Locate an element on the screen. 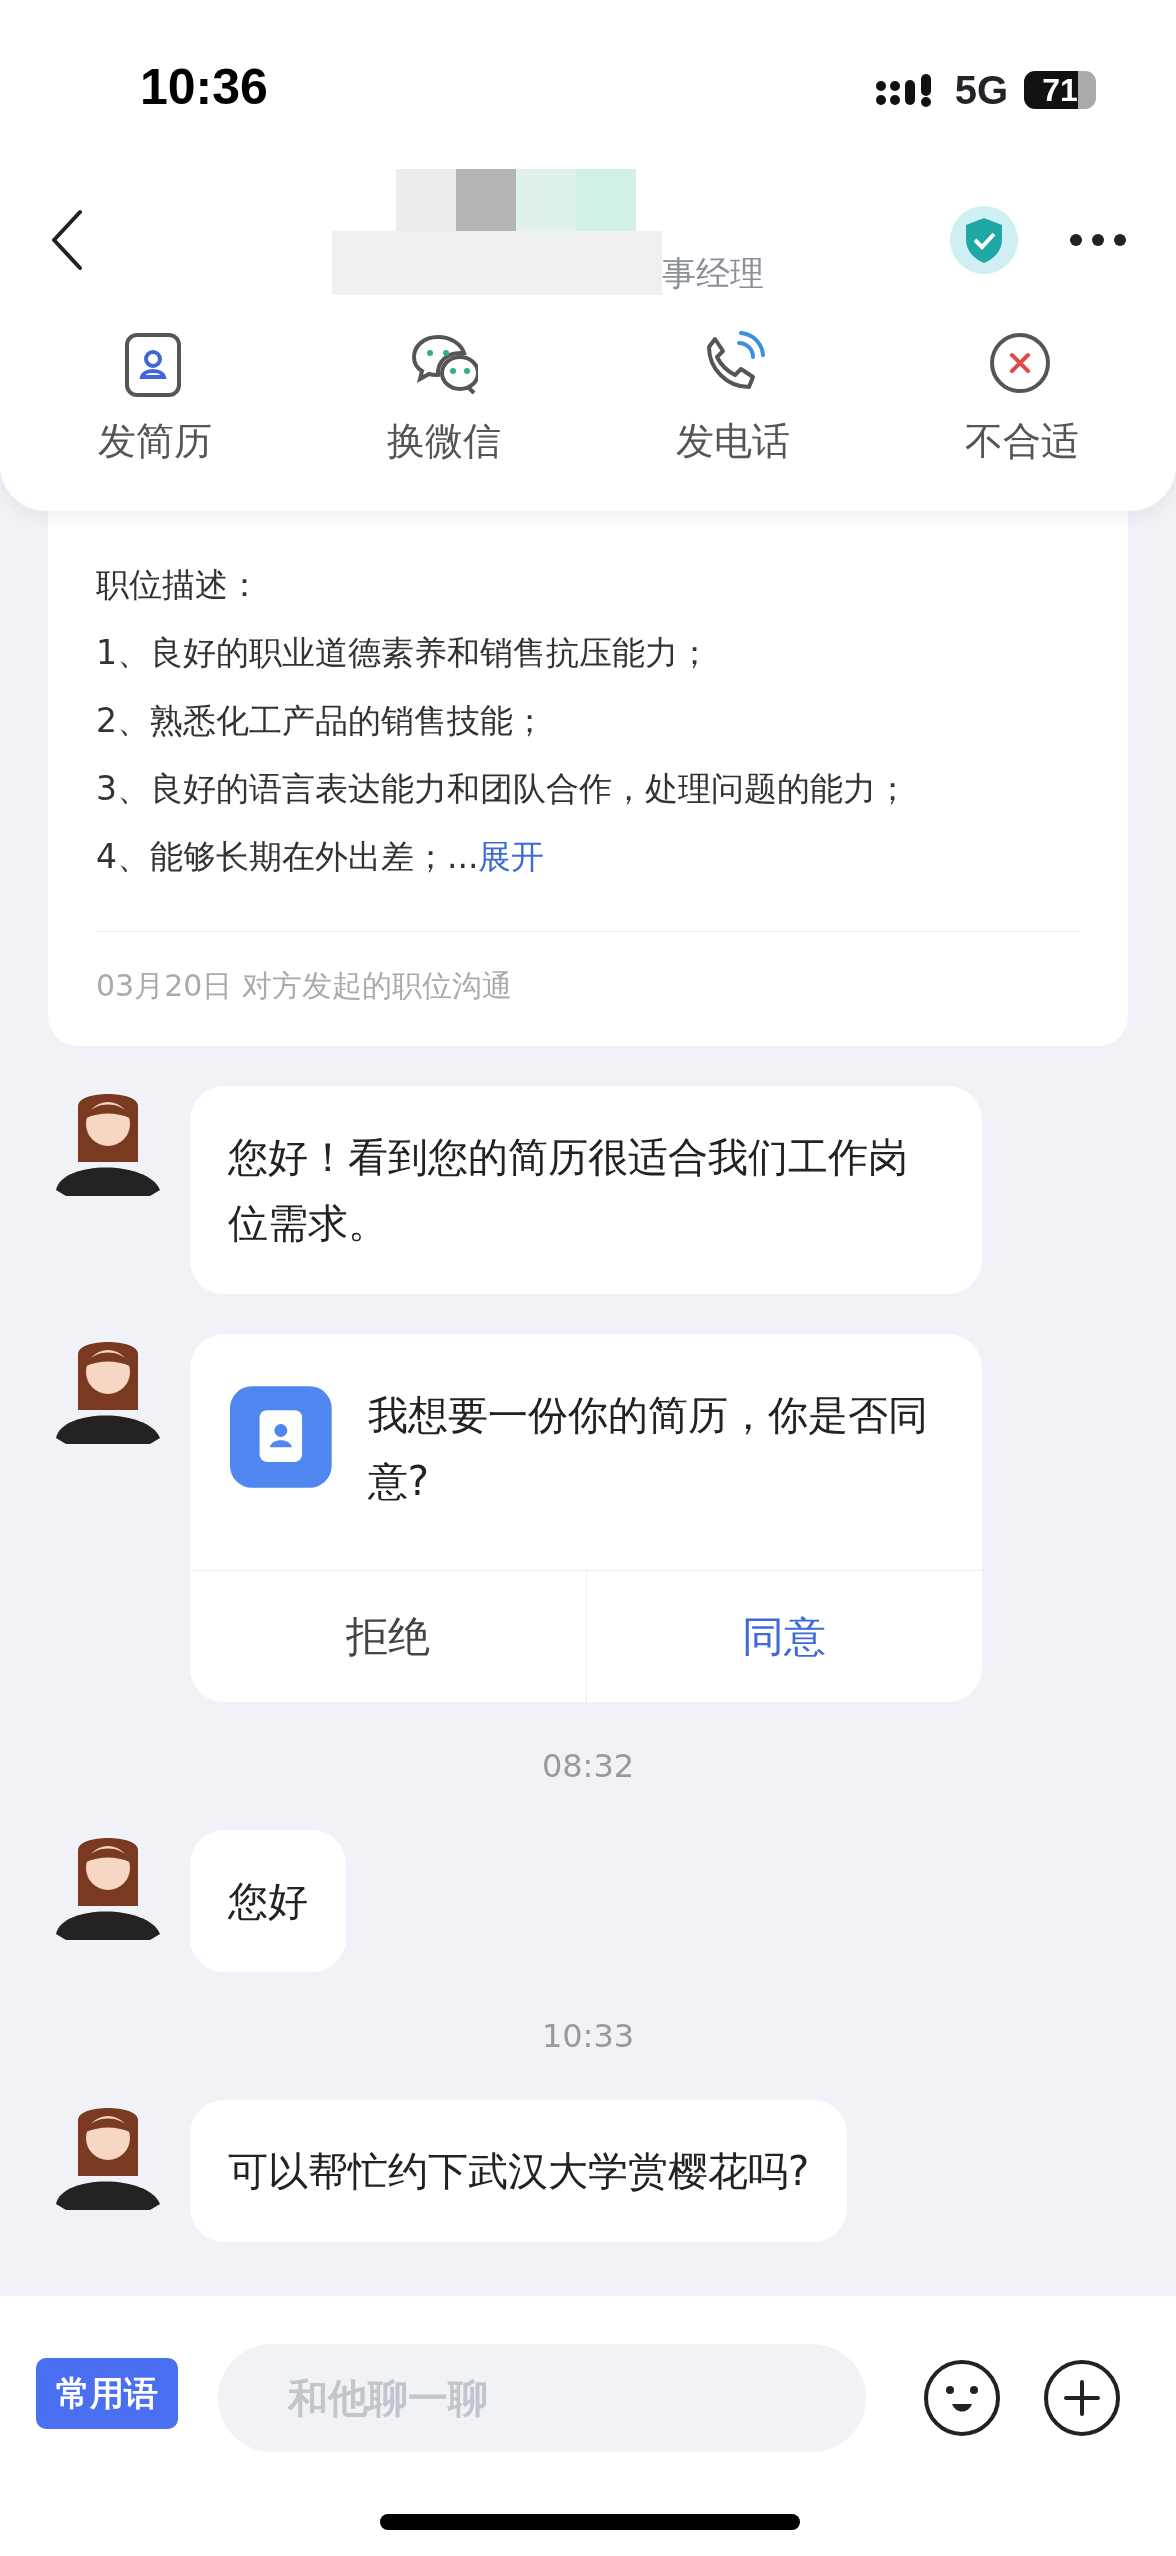  message-time: 08:32 is located at coordinates (588, 1766).